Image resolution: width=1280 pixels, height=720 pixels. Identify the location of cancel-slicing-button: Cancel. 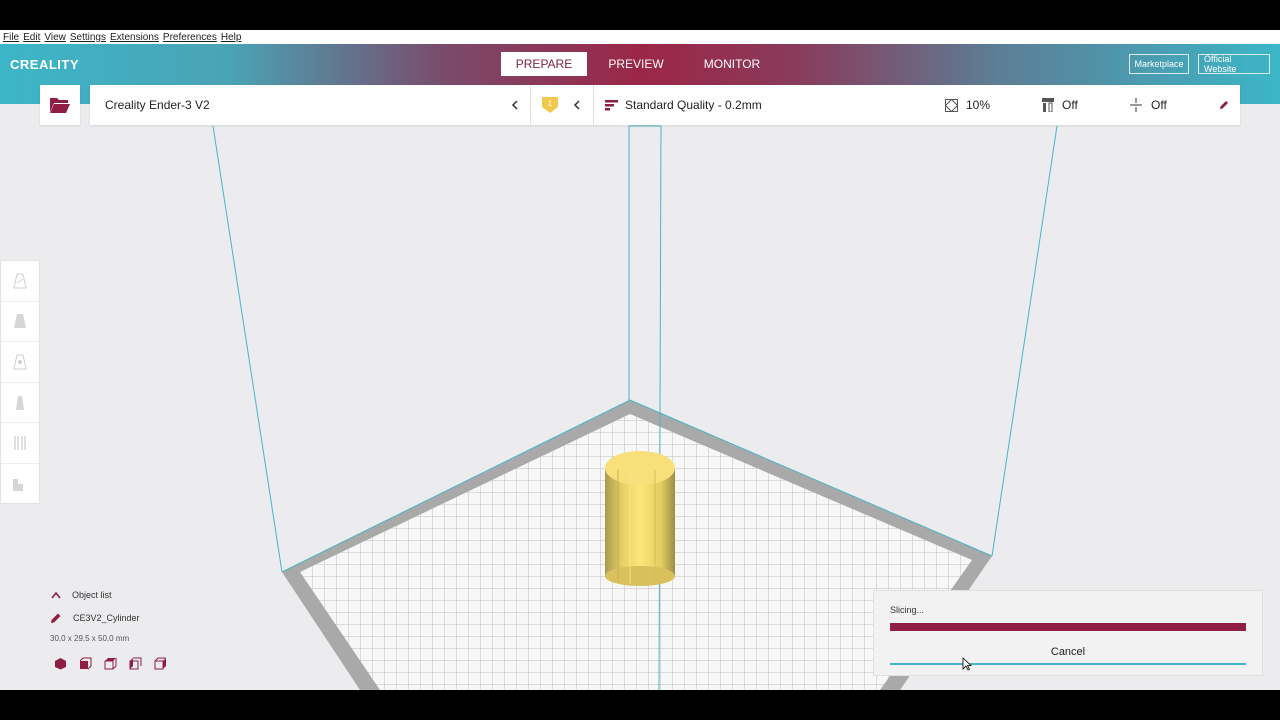
(1068, 653).